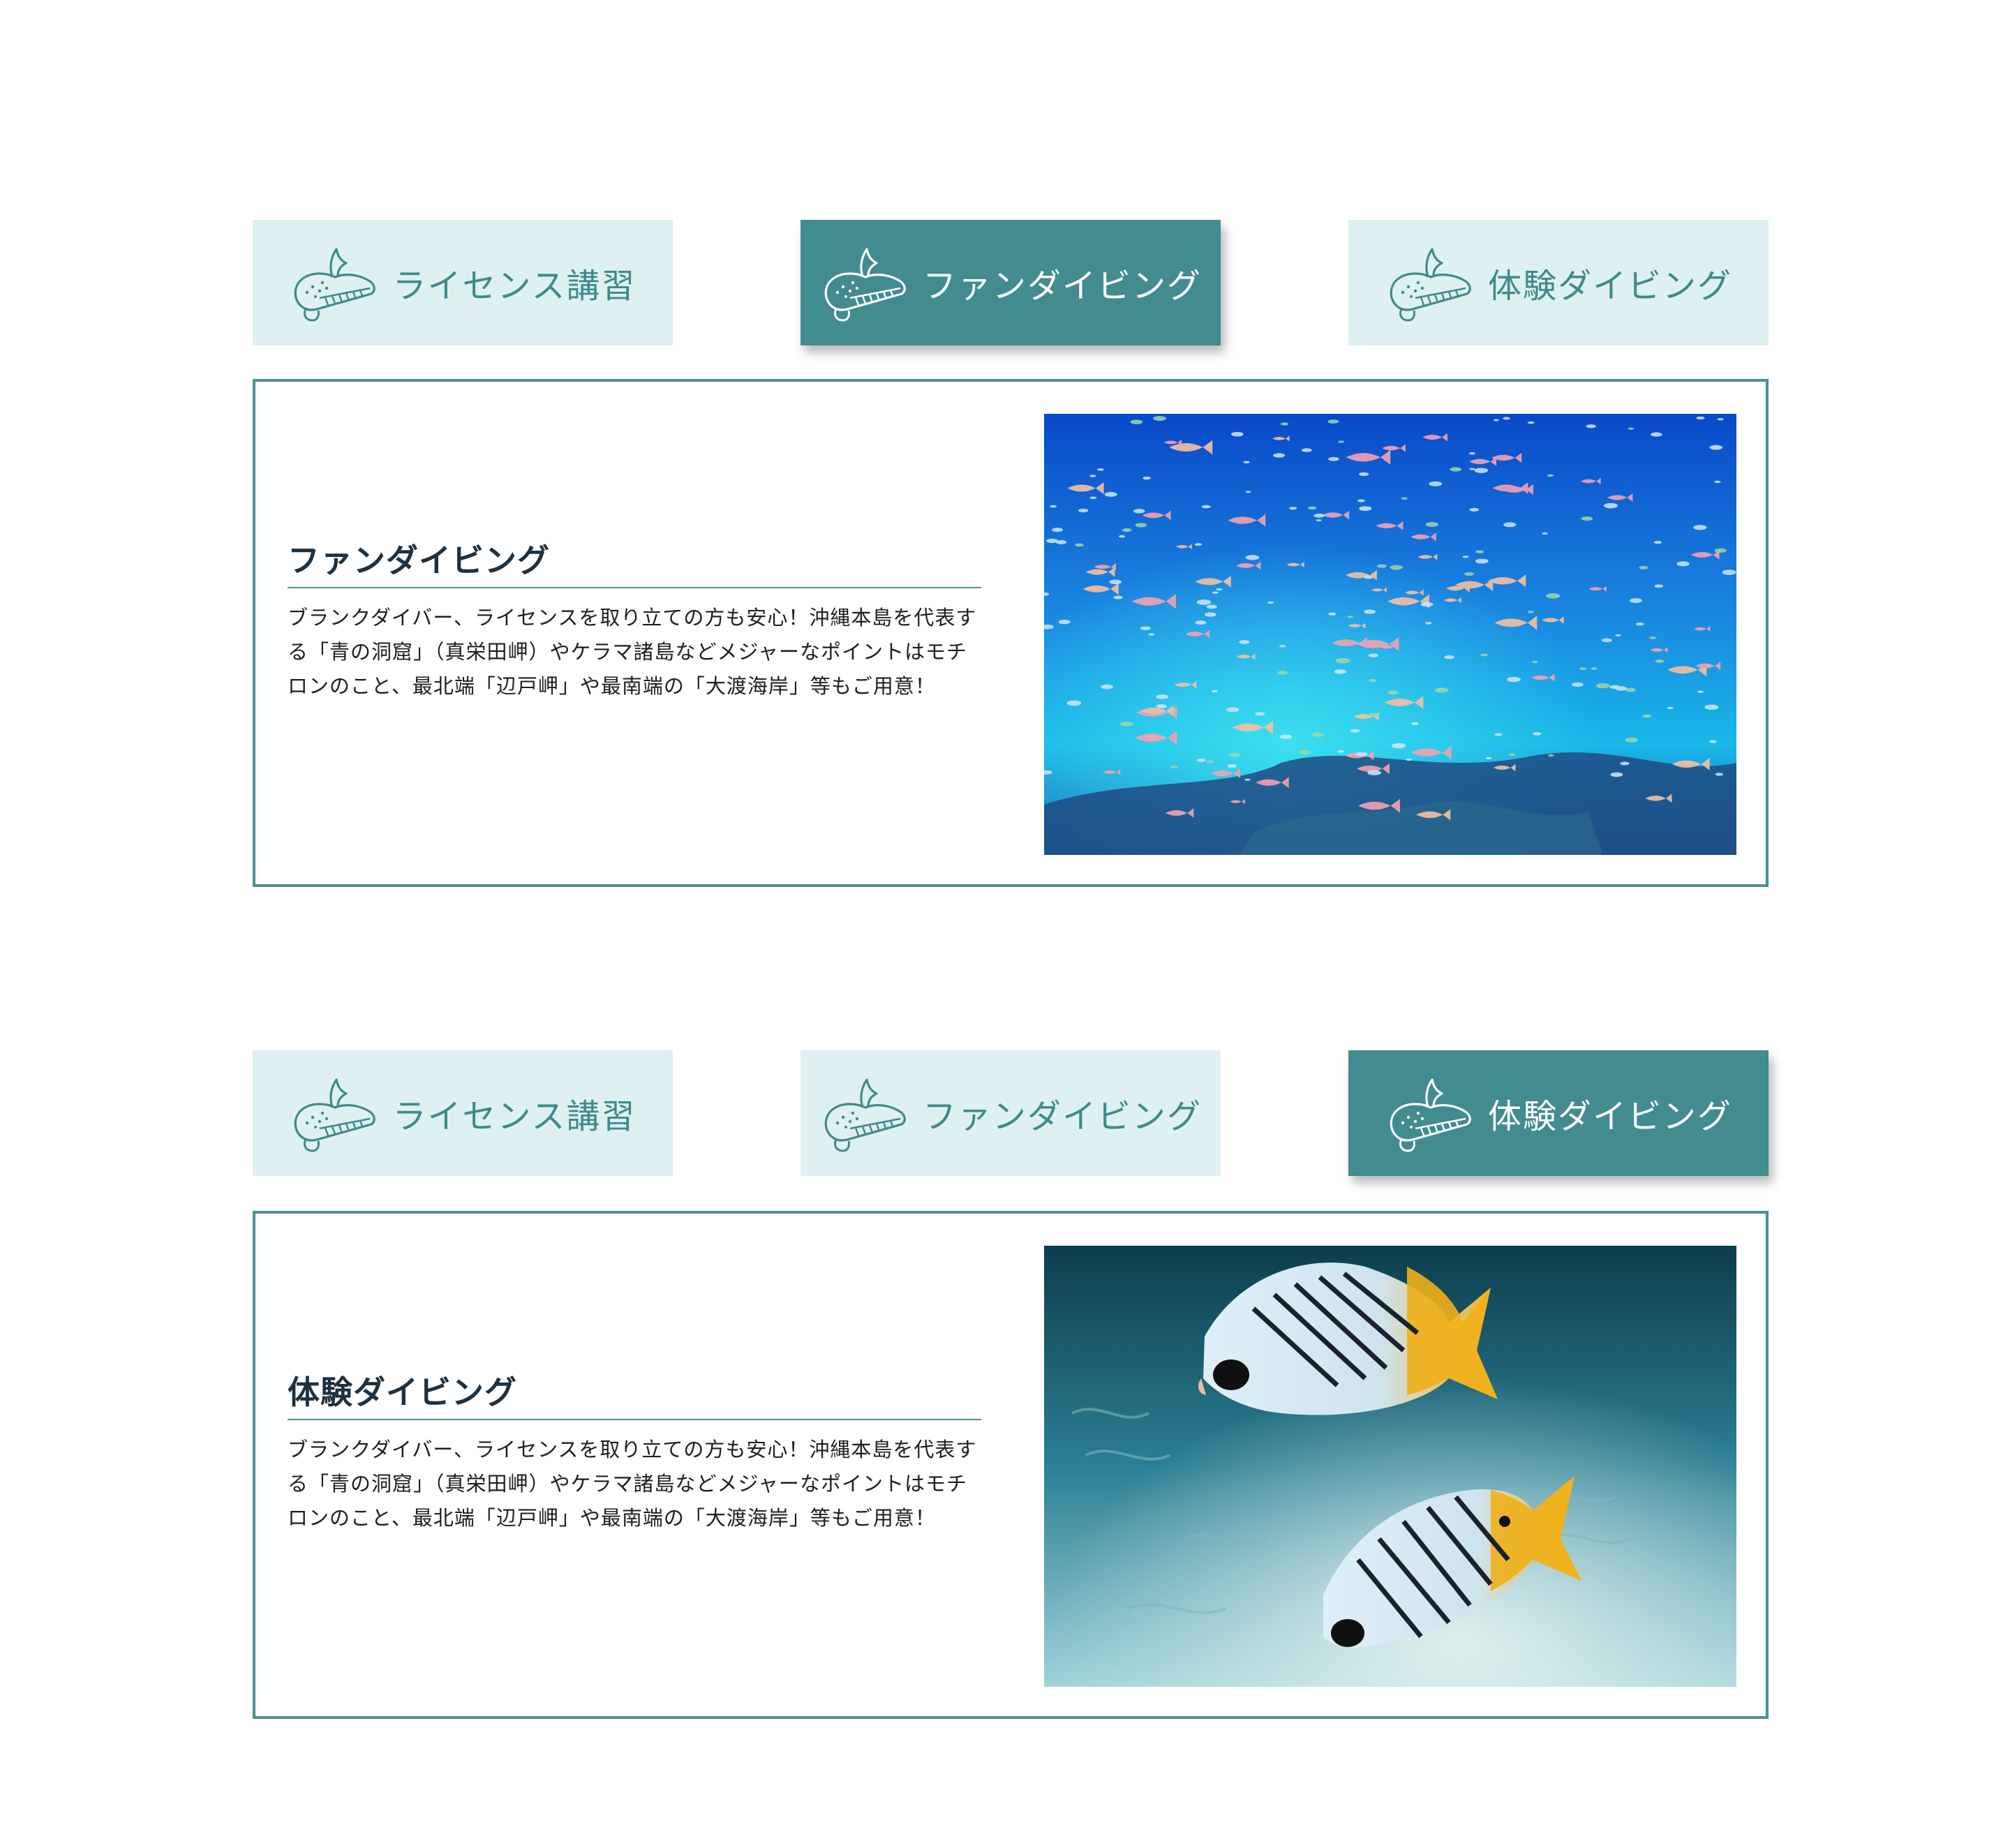 This screenshot has height=1848, width=2010. Describe the element at coordinates (1390, 634) in the screenshot. I see `school-of-fish-photo` at that location.